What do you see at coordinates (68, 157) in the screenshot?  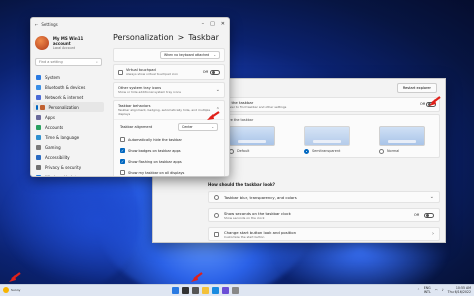 I see `sidebar-item-accessibility: Accessibility` at bounding box center [68, 157].